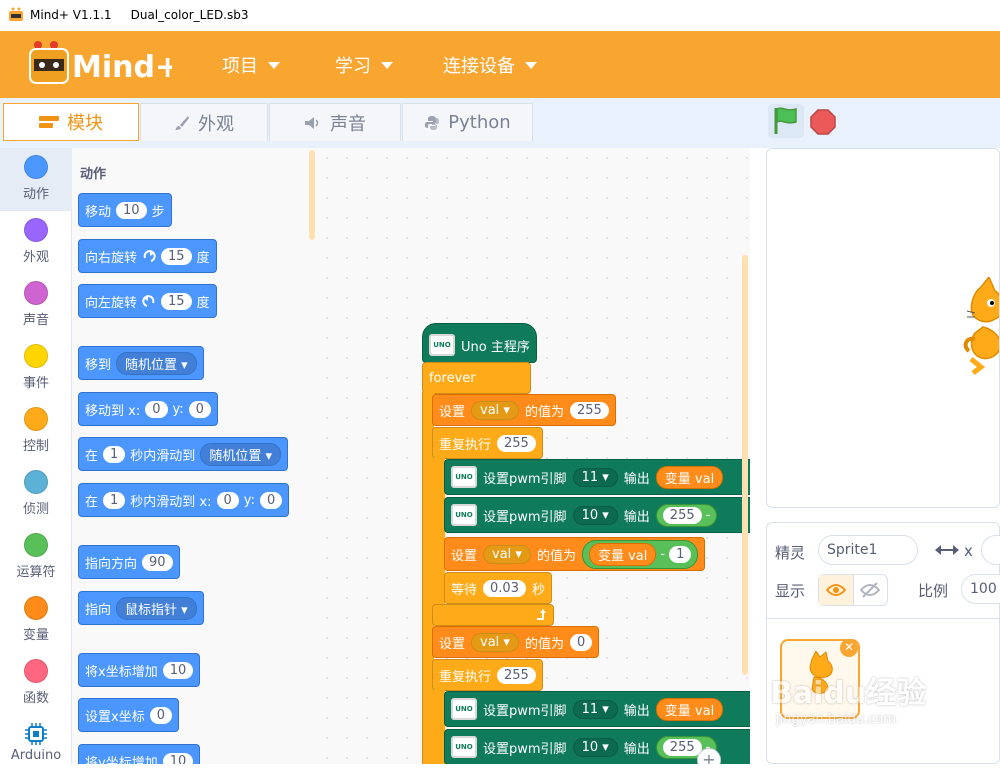 The width and height of the screenshot is (1000, 778). What do you see at coordinates (476, 378) in the screenshot?
I see `block-forever: forever` at bounding box center [476, 378].